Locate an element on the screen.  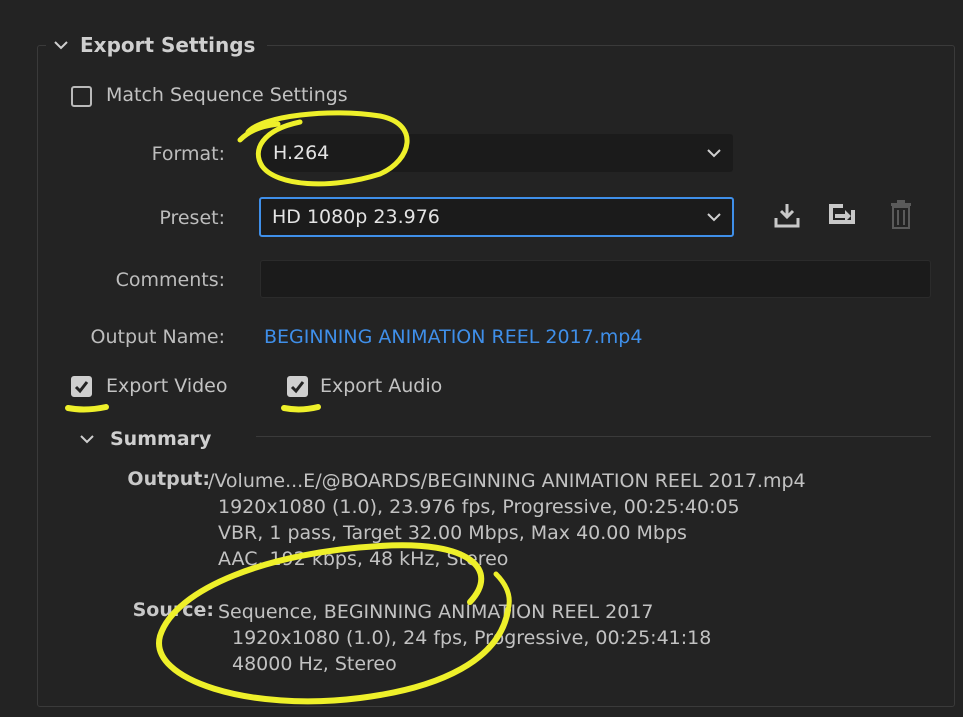
summary-divider is located at coordinates (593, 436).